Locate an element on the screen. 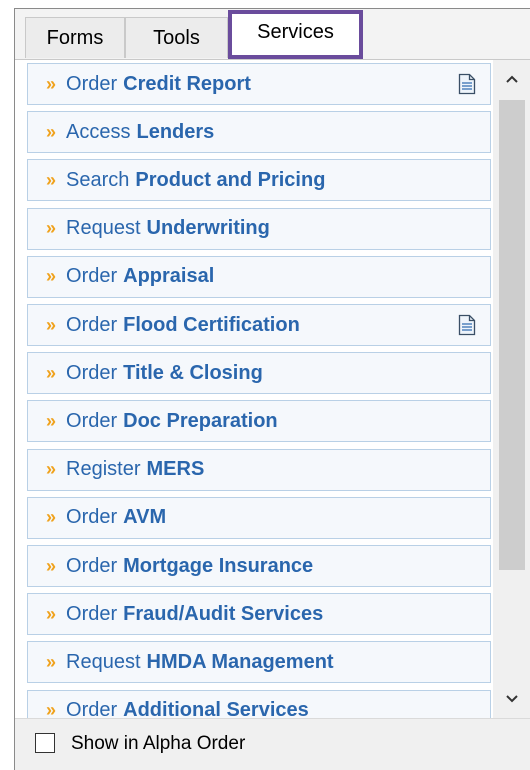  service-noun: Doc Preparation is located at coordinates (200, 420).